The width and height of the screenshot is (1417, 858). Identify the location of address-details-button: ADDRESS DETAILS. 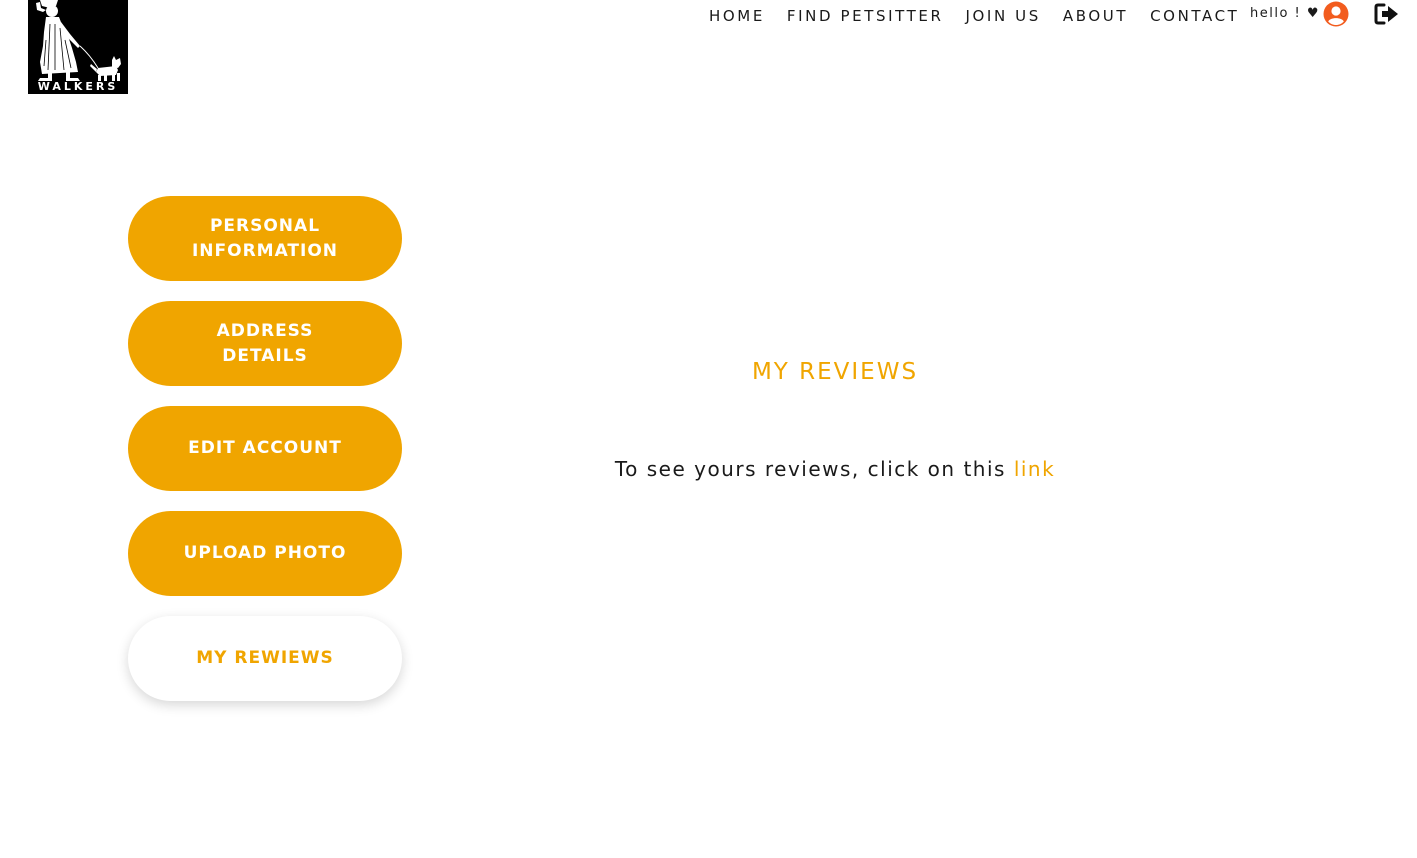
(265, 343).